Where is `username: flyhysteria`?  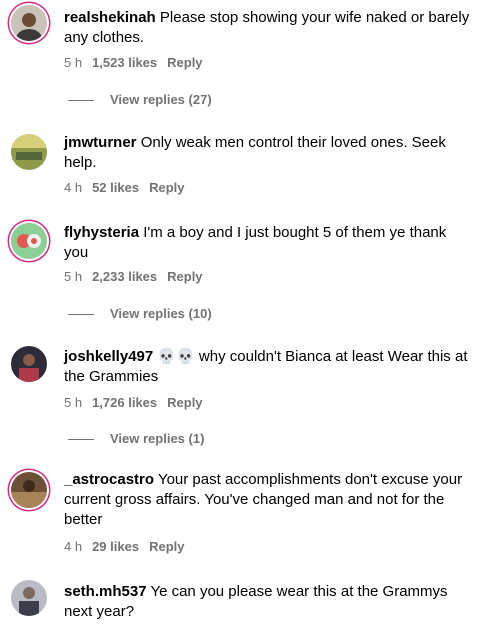 username: flyhysteria is located at coordinates (101, 232).